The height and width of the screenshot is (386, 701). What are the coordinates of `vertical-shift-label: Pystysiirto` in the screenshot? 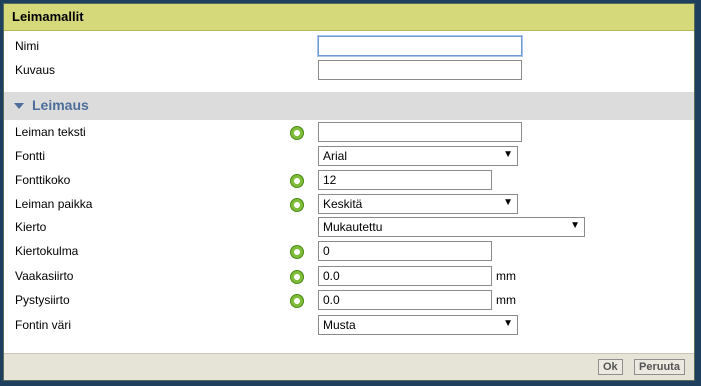 It's located at (42, 300).